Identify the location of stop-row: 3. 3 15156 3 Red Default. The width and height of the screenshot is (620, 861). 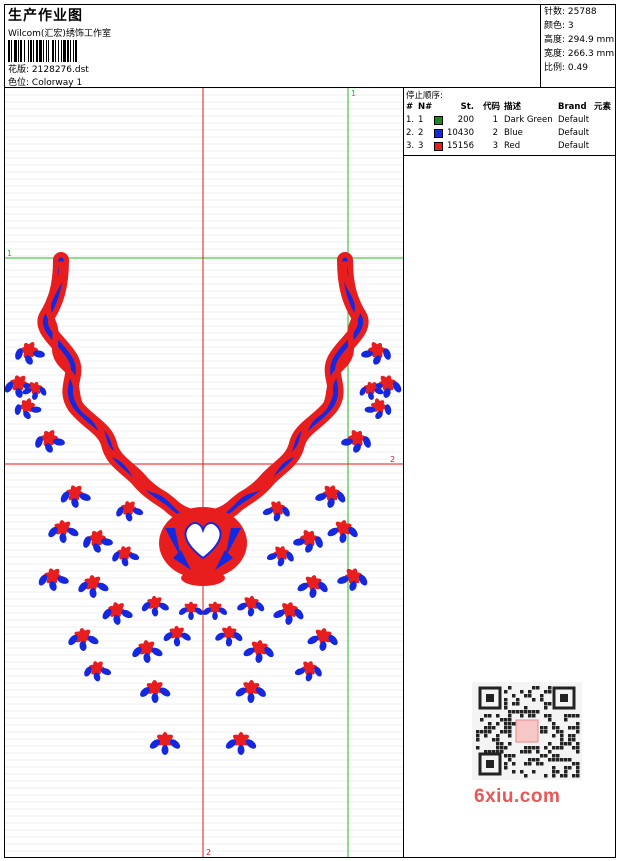
(498, 146).